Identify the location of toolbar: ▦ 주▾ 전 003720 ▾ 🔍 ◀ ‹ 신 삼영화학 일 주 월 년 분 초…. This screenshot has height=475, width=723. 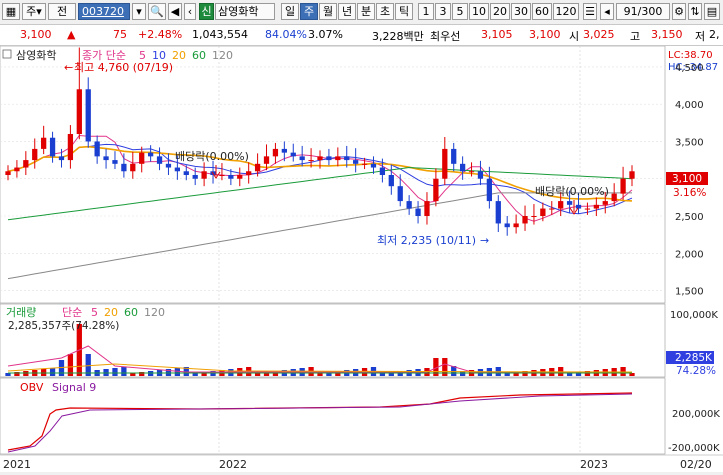
(361, 12).